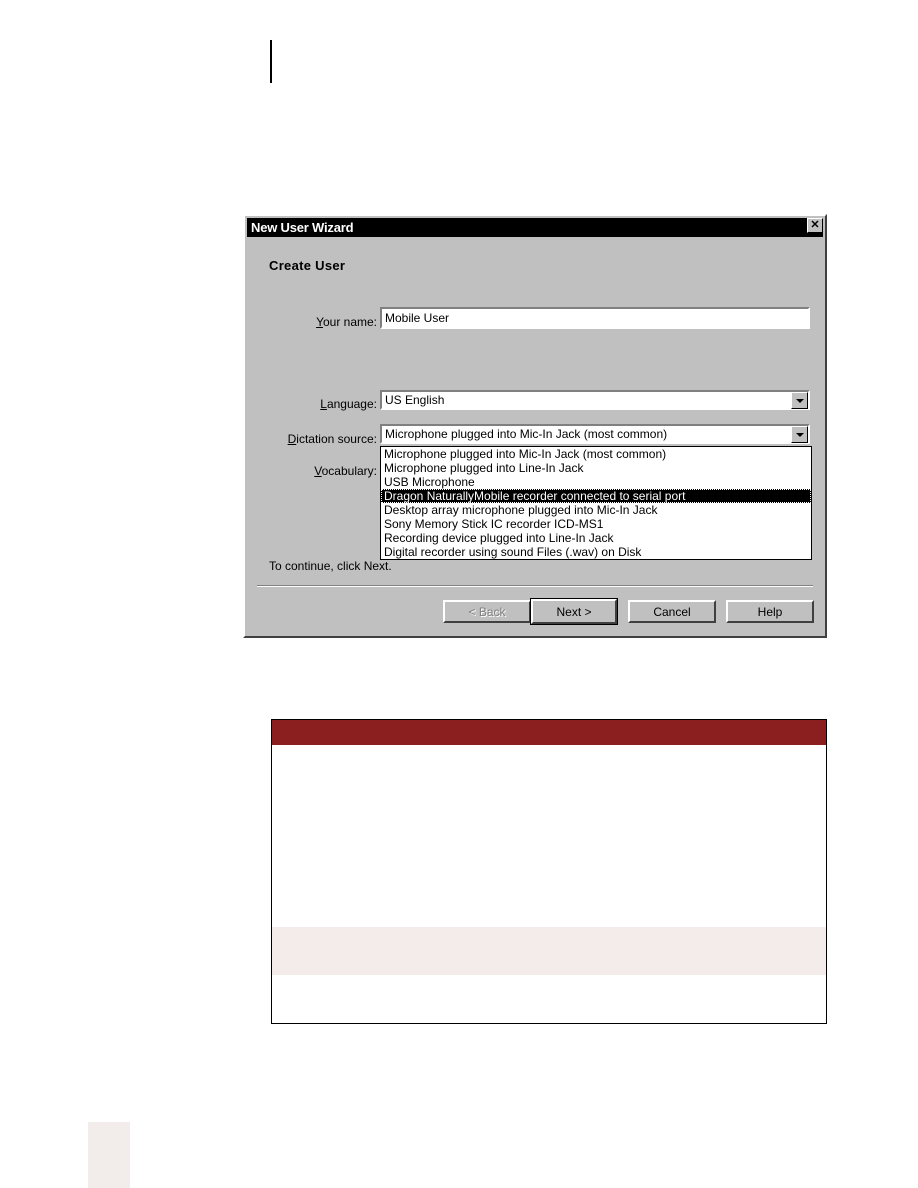  I want to click on page-corner-block, so click(109, 1155).